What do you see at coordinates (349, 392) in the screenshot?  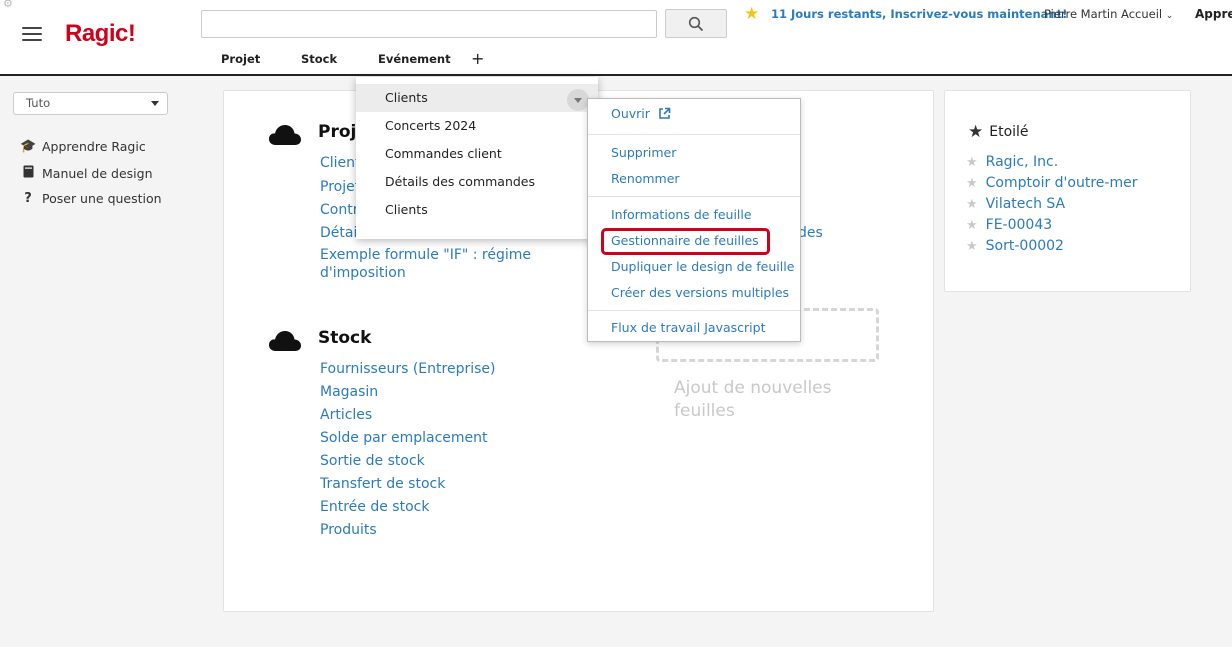 I see `sheet-link: Magasin` at bounding box center [349, 392].